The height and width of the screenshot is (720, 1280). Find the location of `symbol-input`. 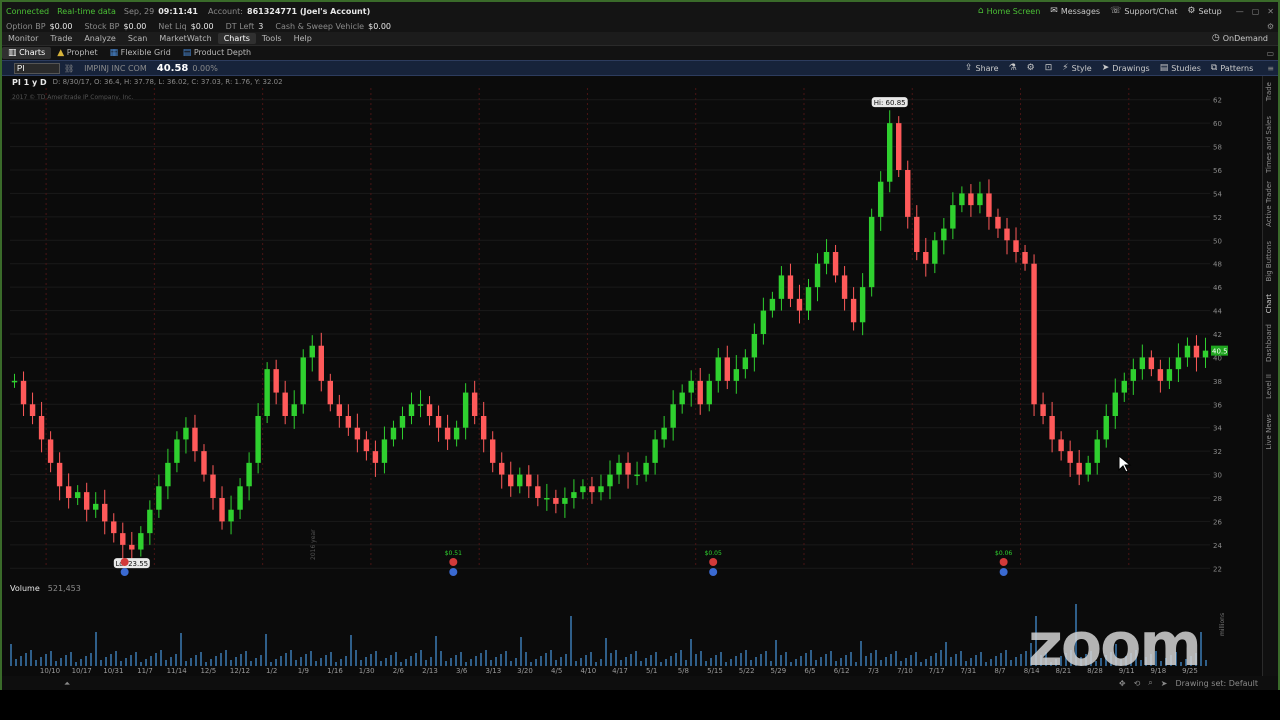

symbol-input is located at coordinates (37, 68).